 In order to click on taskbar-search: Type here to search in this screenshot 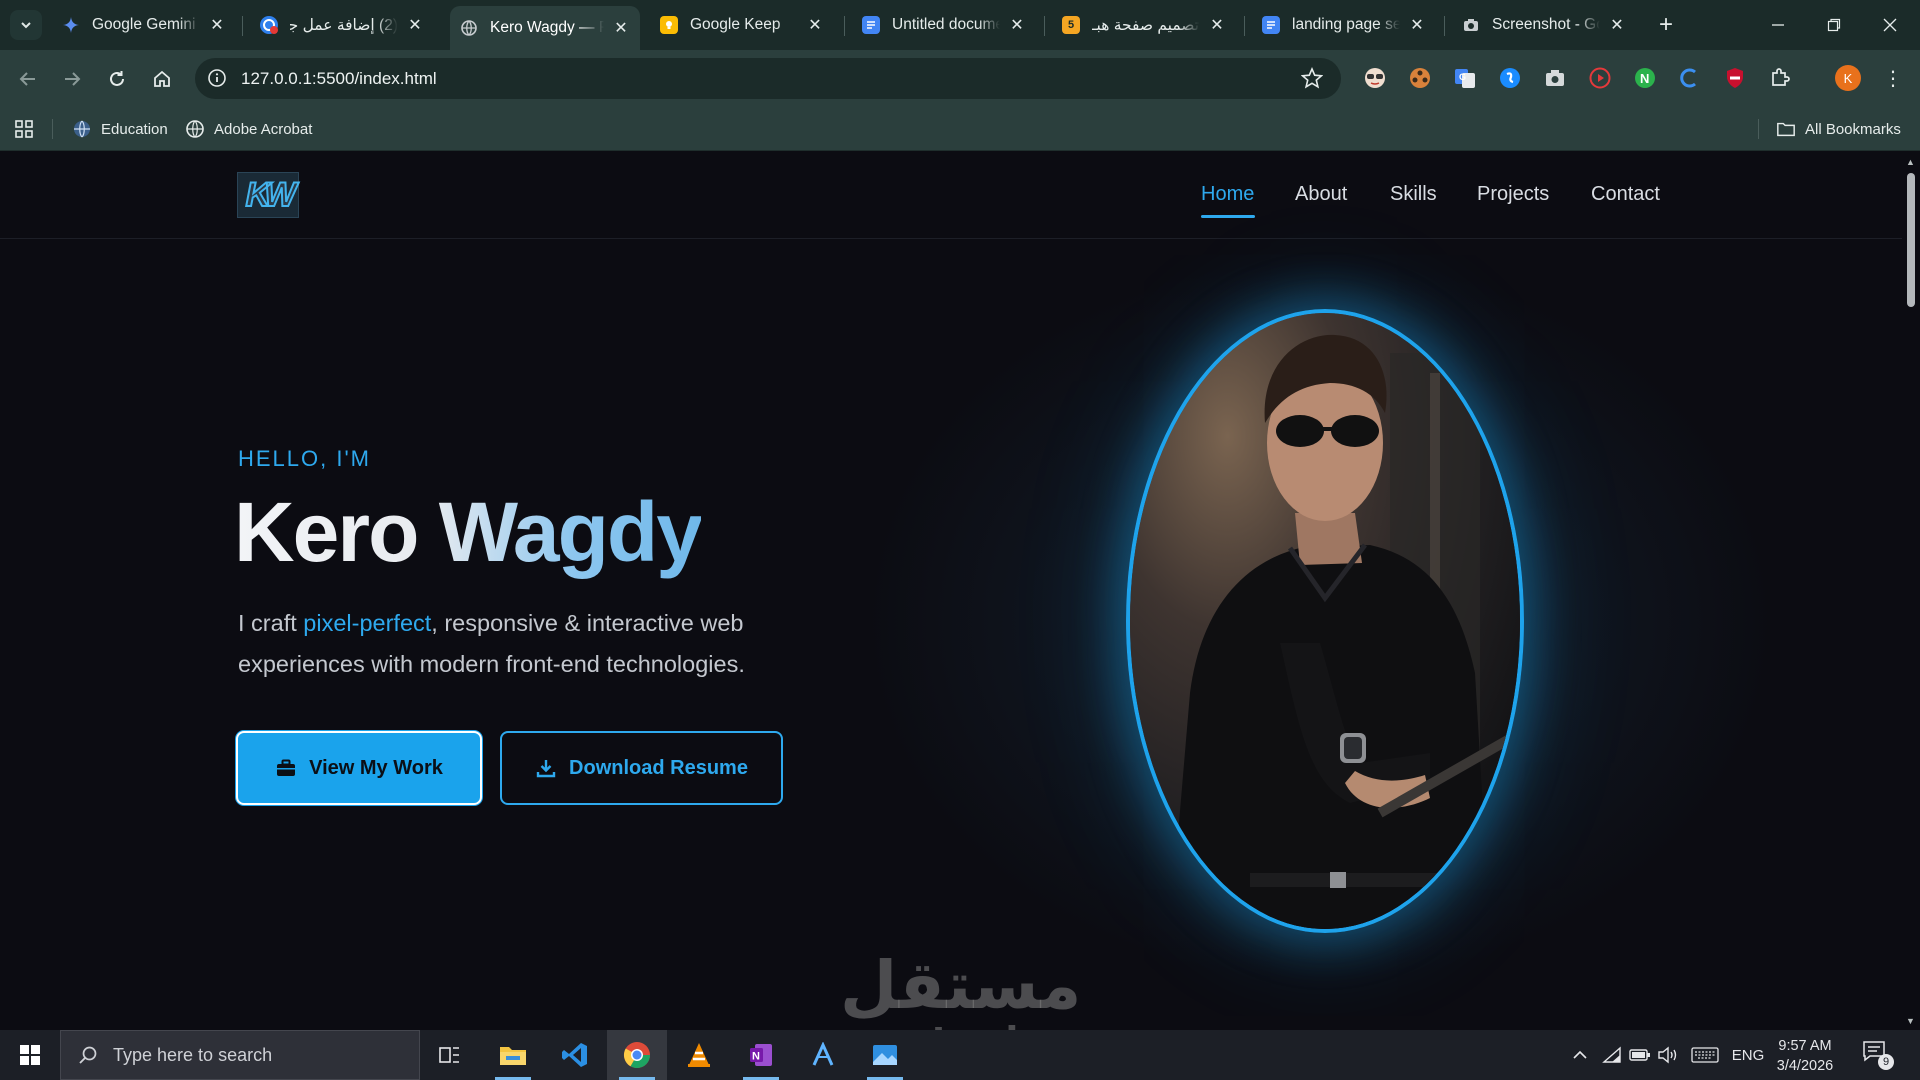, I will do `click(240, 1055)`.